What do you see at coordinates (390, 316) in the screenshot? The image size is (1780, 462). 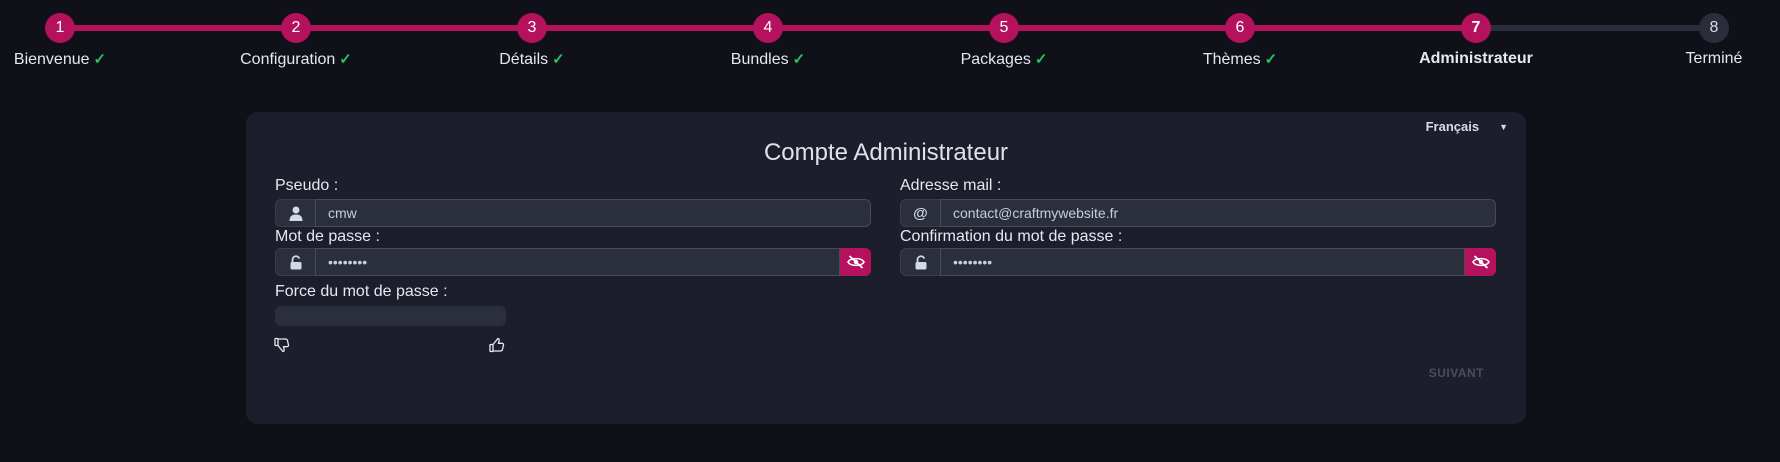 I see `password-strength-bar` at bounding box center [390, 316].